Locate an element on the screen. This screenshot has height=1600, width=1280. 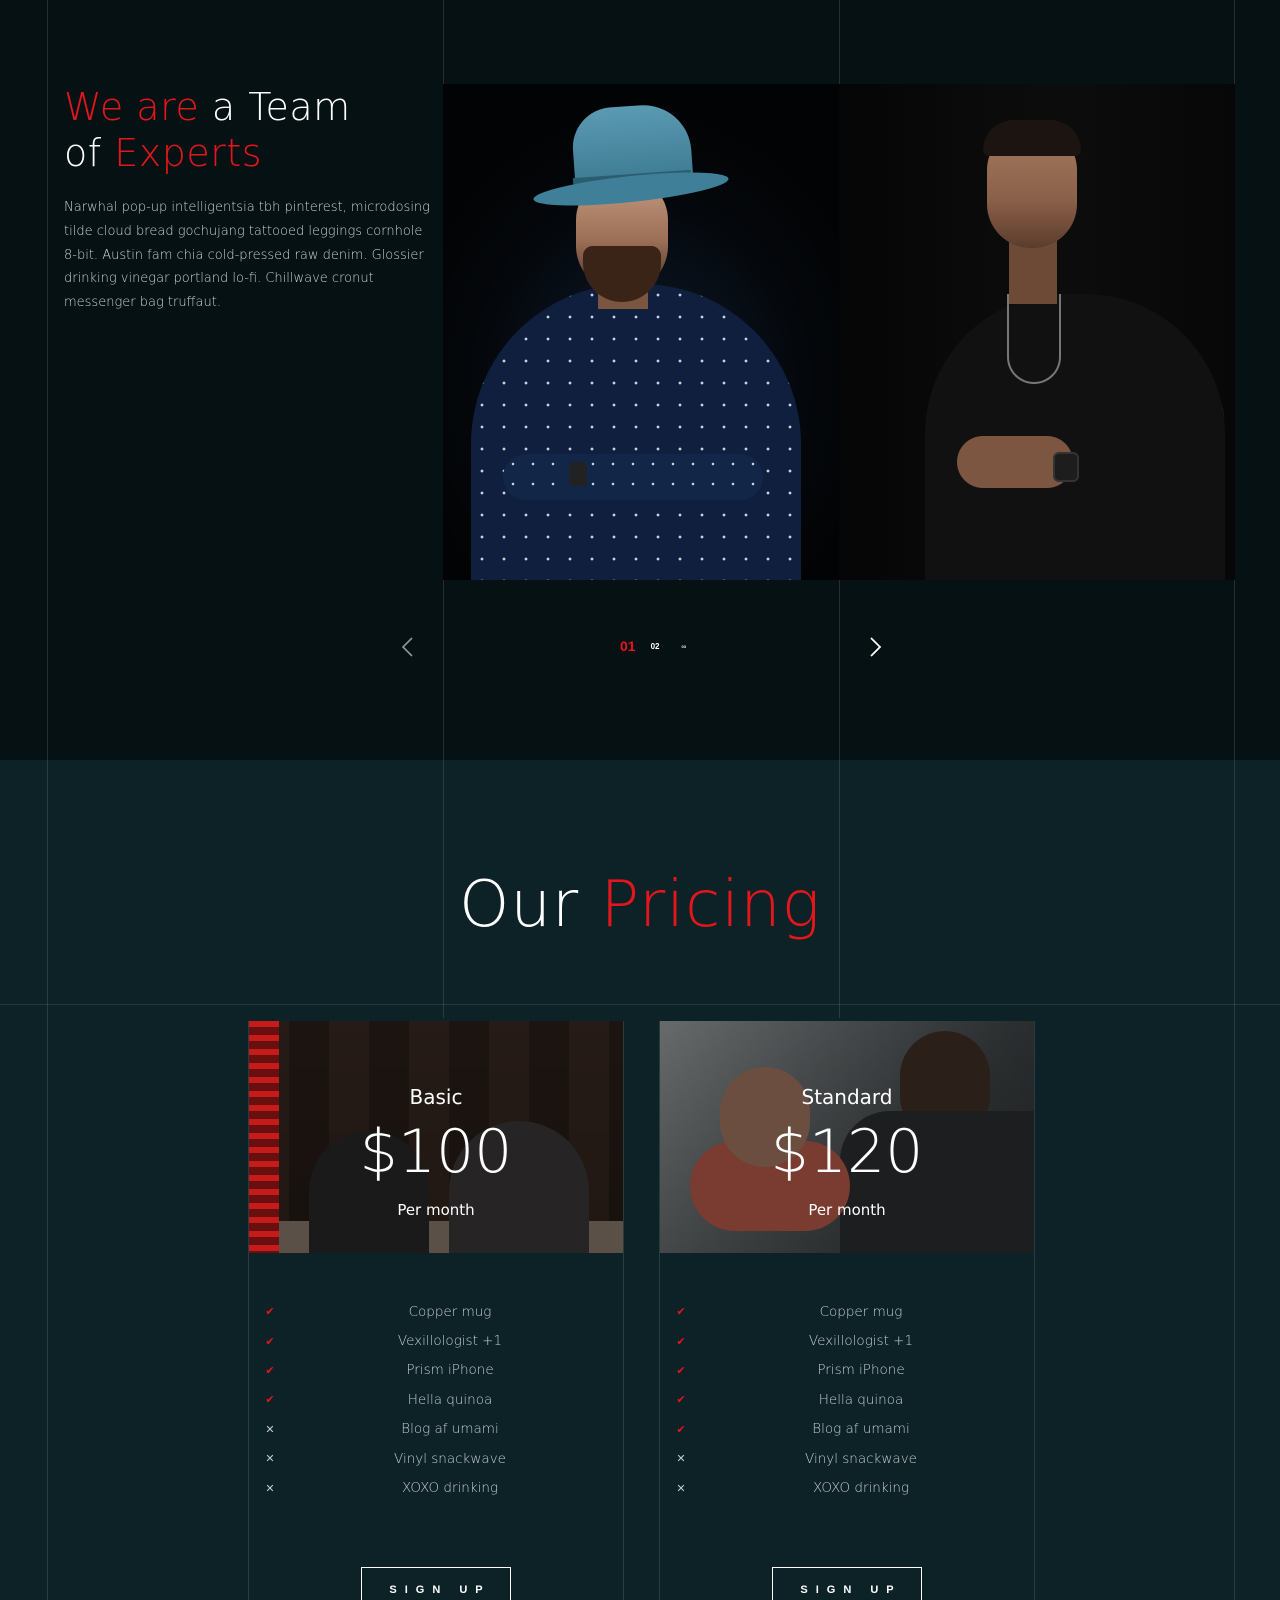
slider-page-2: 02 is located at coordinates (655, 646).